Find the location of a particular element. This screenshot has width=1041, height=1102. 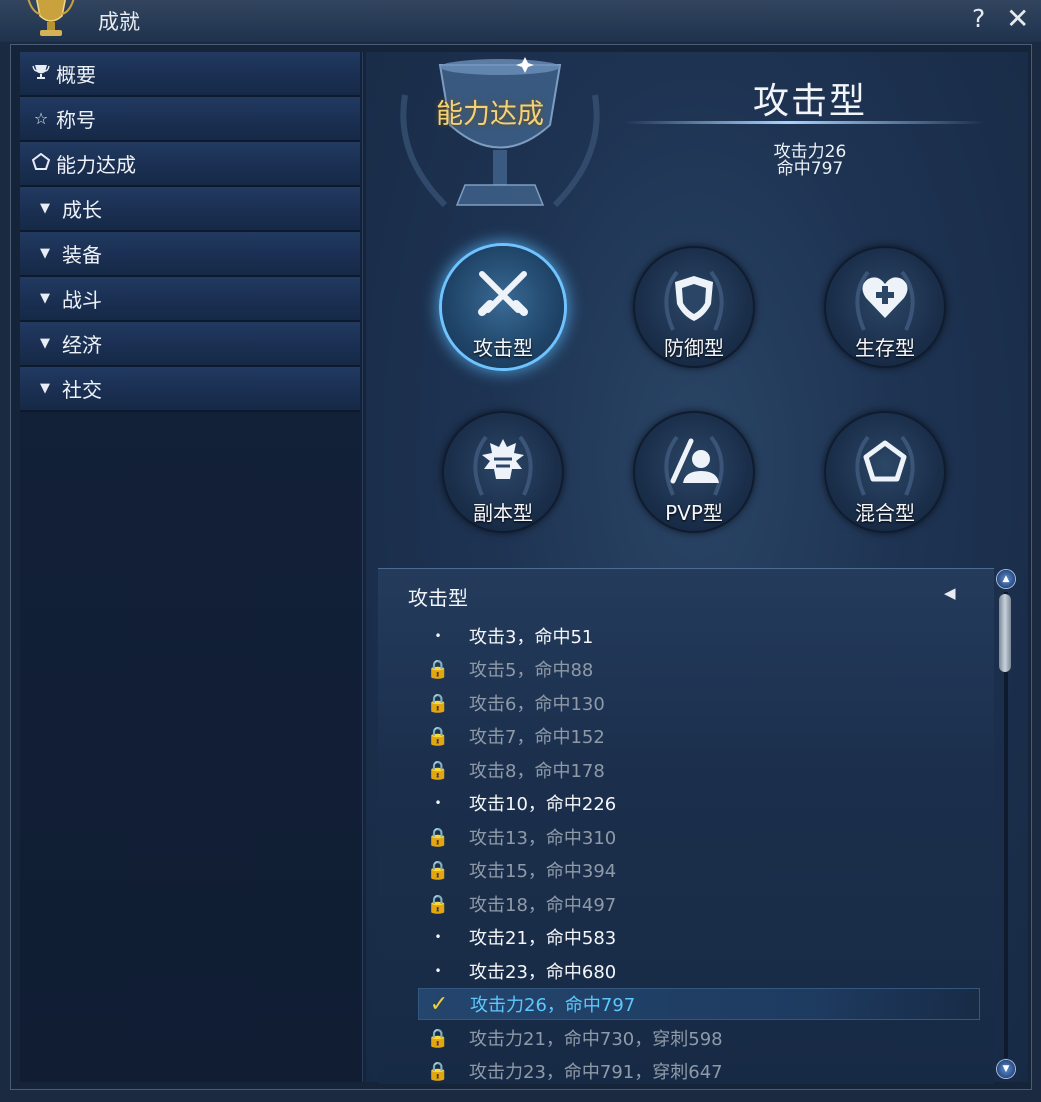

sidebar-item-label: 概要 is located at coordinates (76, 75).